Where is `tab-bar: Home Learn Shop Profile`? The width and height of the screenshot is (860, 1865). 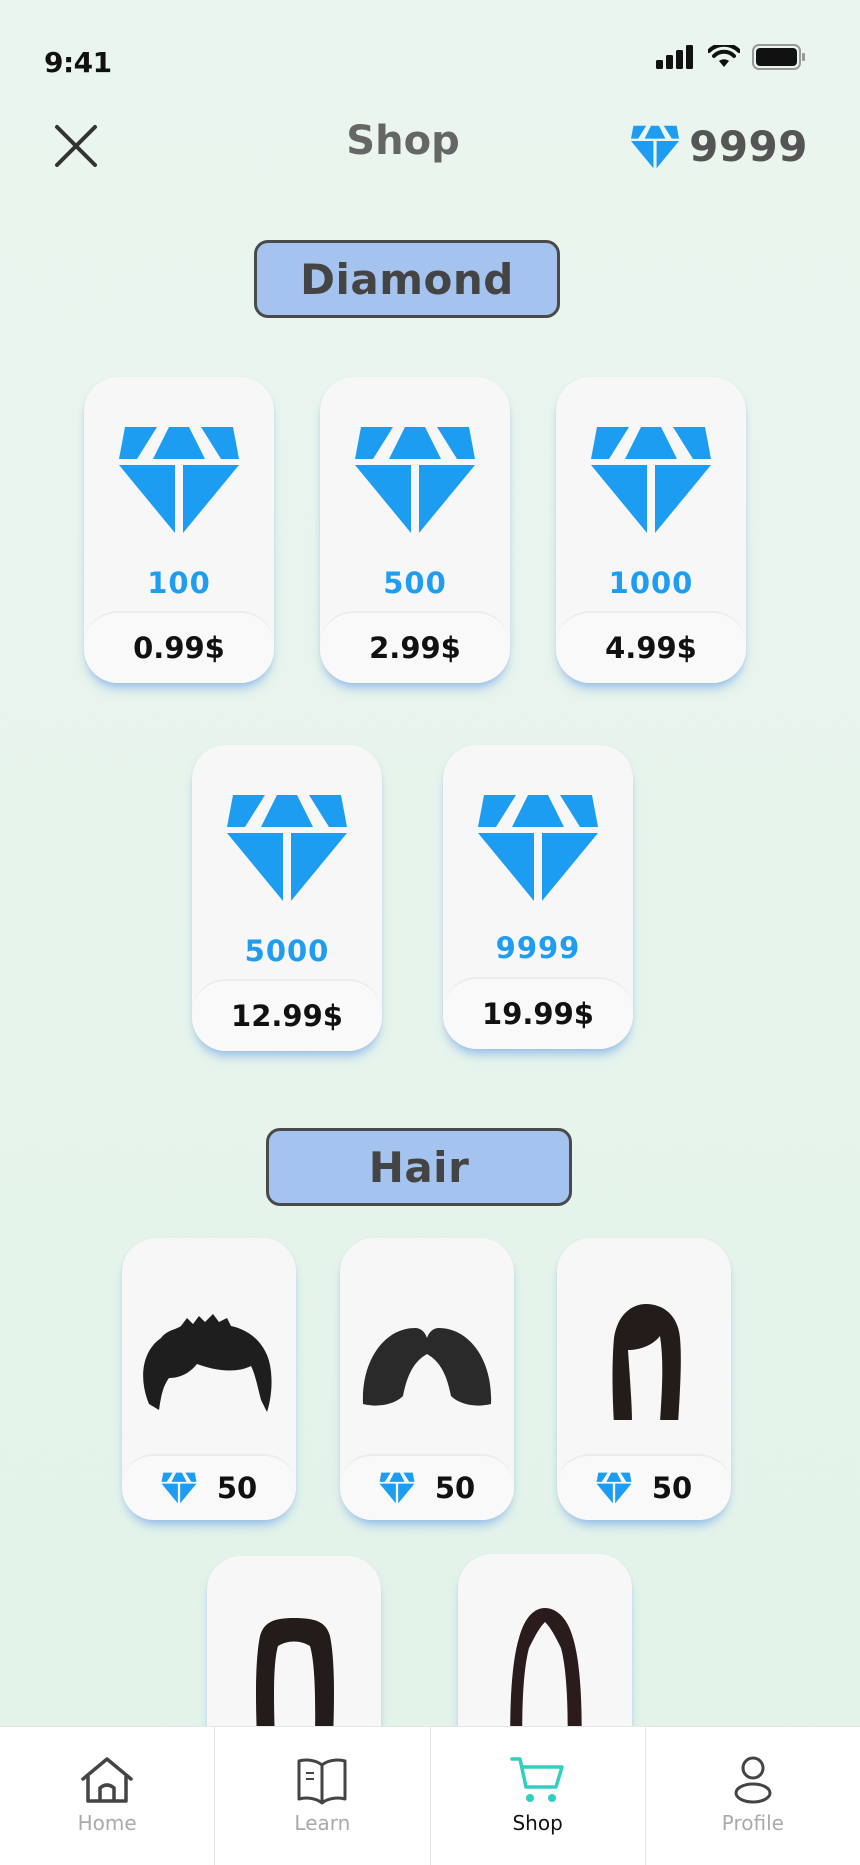 tab-bar: Home Learn Shop Profile is located at coordinates (430, 1795).